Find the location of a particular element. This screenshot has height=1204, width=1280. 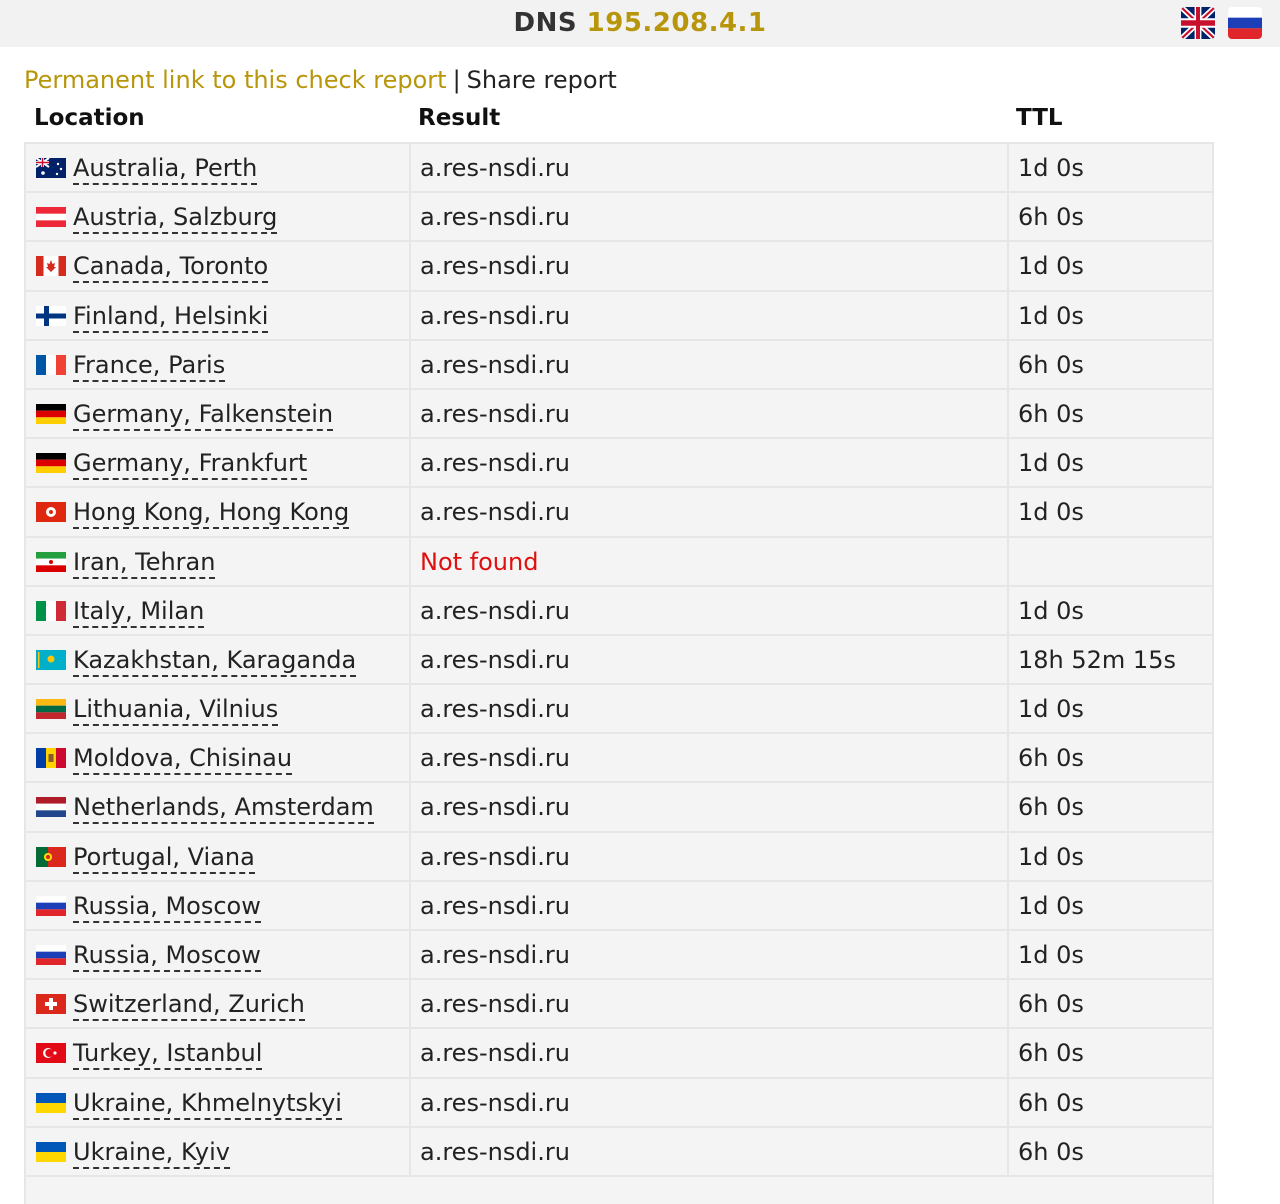

location-cell: Ukraine, Kyiv is located at coordinates (218, 1151).